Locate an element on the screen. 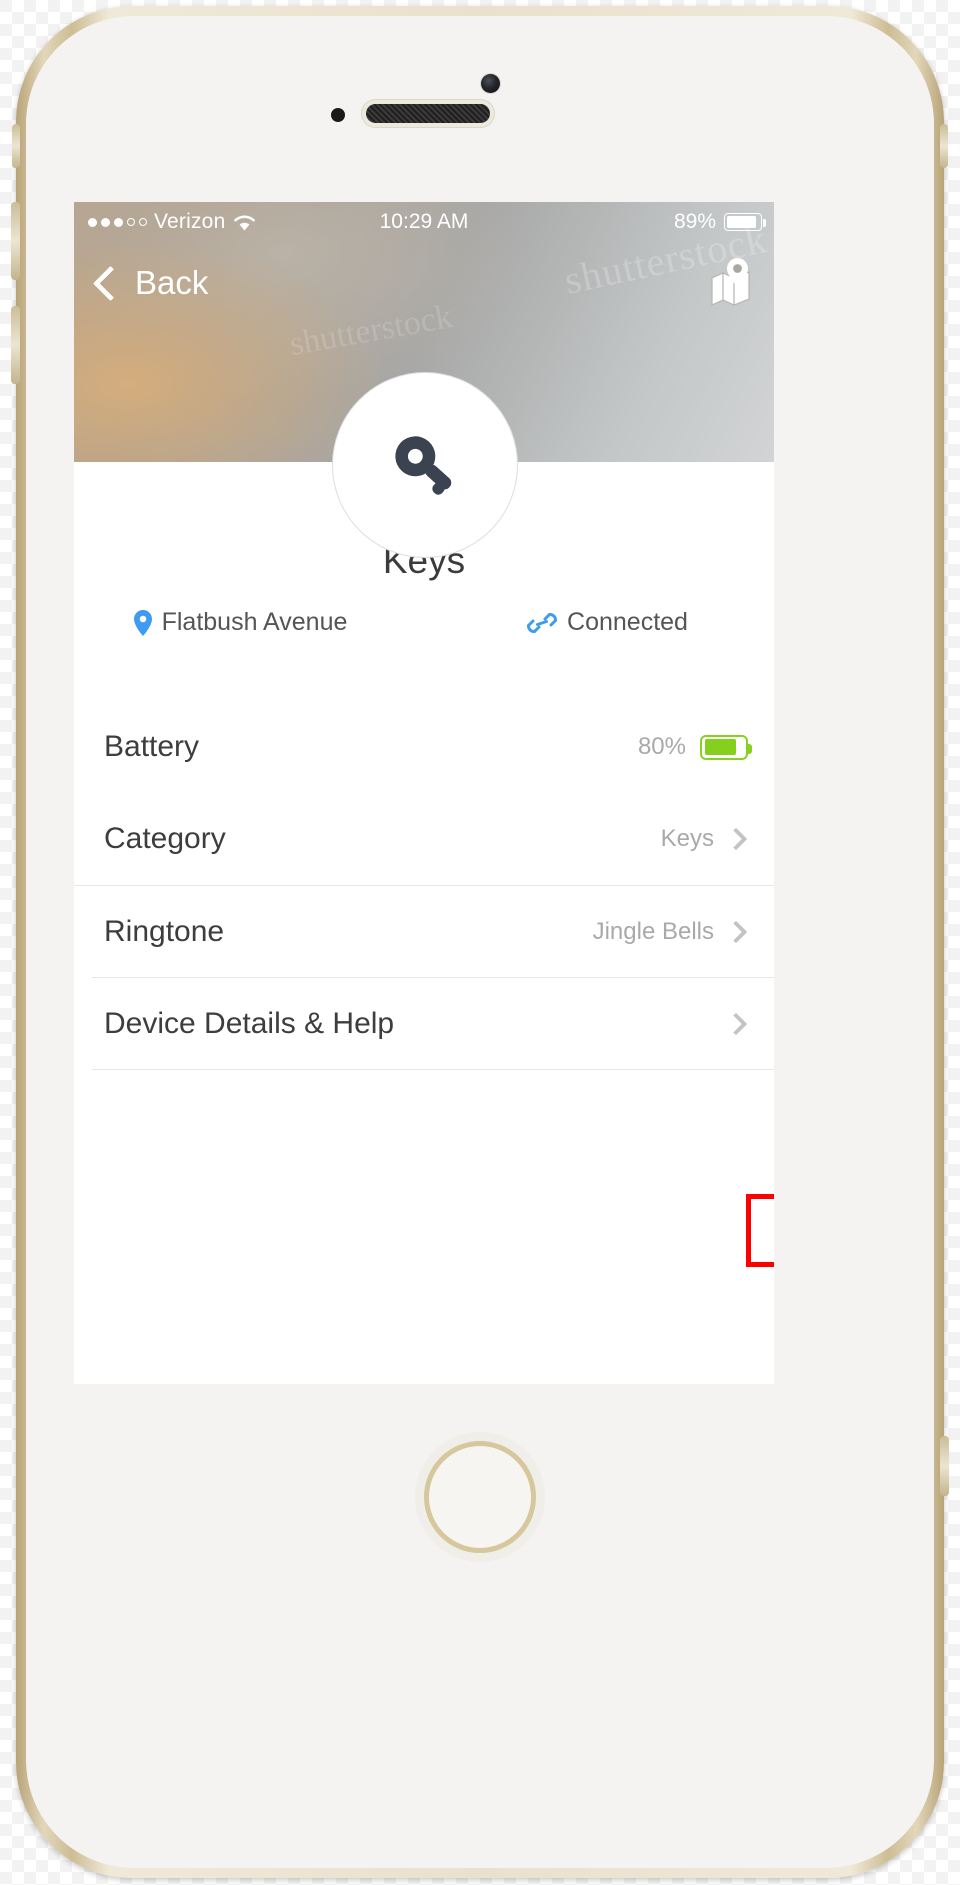  row-device-details: Device Details & Help is located at coordinates (424, 1024).